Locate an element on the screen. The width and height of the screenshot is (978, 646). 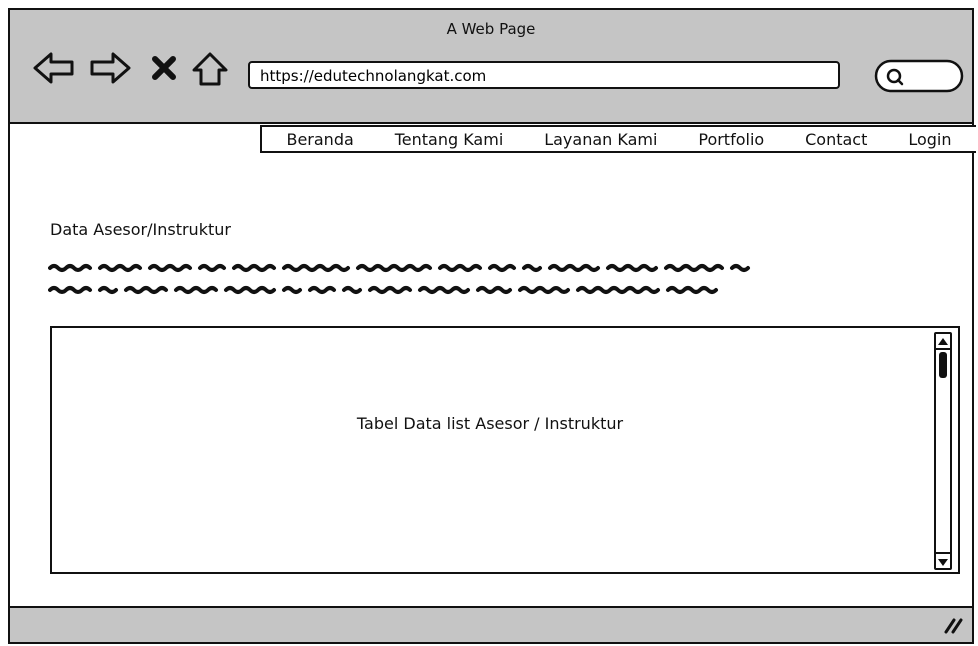
resize-grip-icon is located at coordinates (953, 626).